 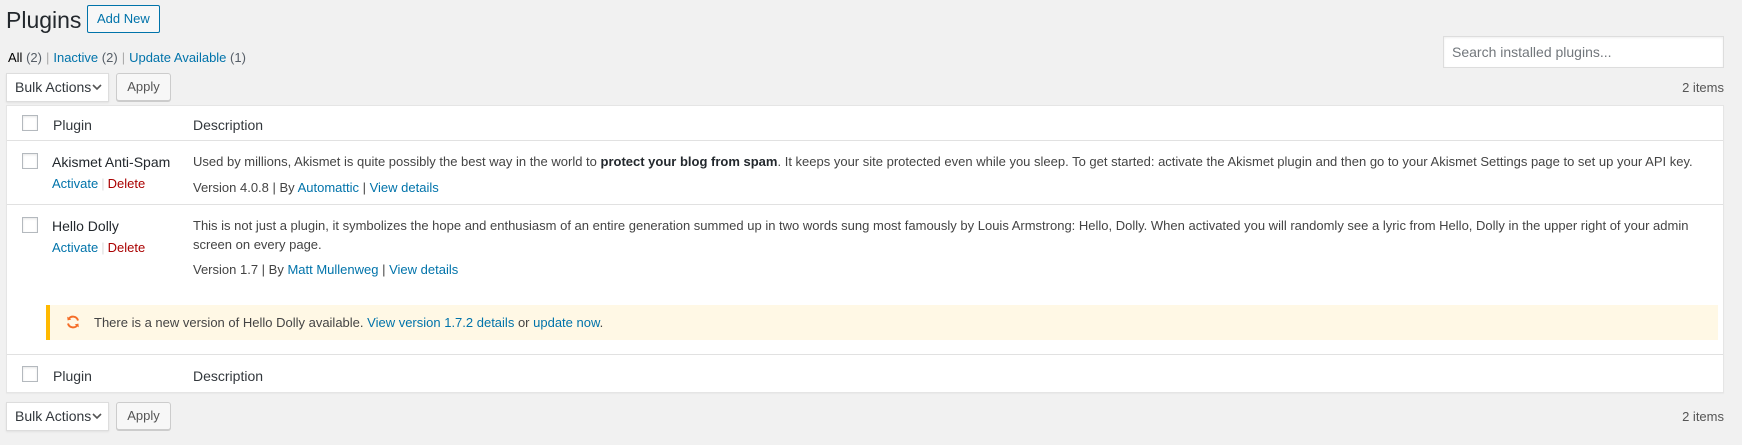 I want to click on description-emphasis: protect your blog from spam, so click(x=689, y=161).